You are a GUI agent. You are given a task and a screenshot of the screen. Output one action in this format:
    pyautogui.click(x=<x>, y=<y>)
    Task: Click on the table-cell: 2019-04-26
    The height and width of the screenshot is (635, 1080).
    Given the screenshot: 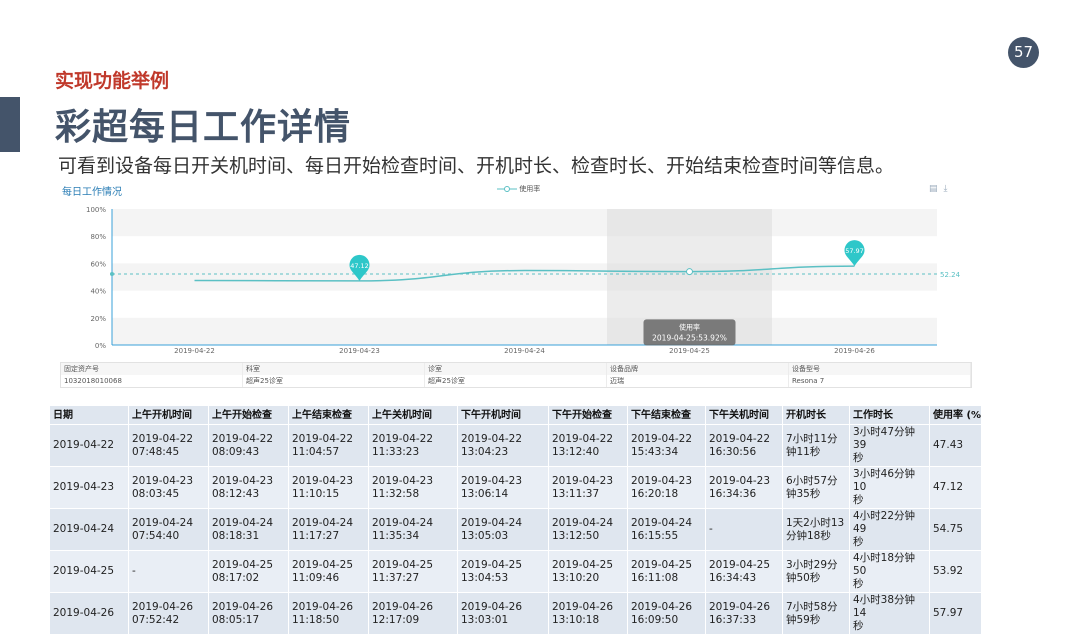 What is the action you would take?
    pyautogui.click(x=89, y=613)
    